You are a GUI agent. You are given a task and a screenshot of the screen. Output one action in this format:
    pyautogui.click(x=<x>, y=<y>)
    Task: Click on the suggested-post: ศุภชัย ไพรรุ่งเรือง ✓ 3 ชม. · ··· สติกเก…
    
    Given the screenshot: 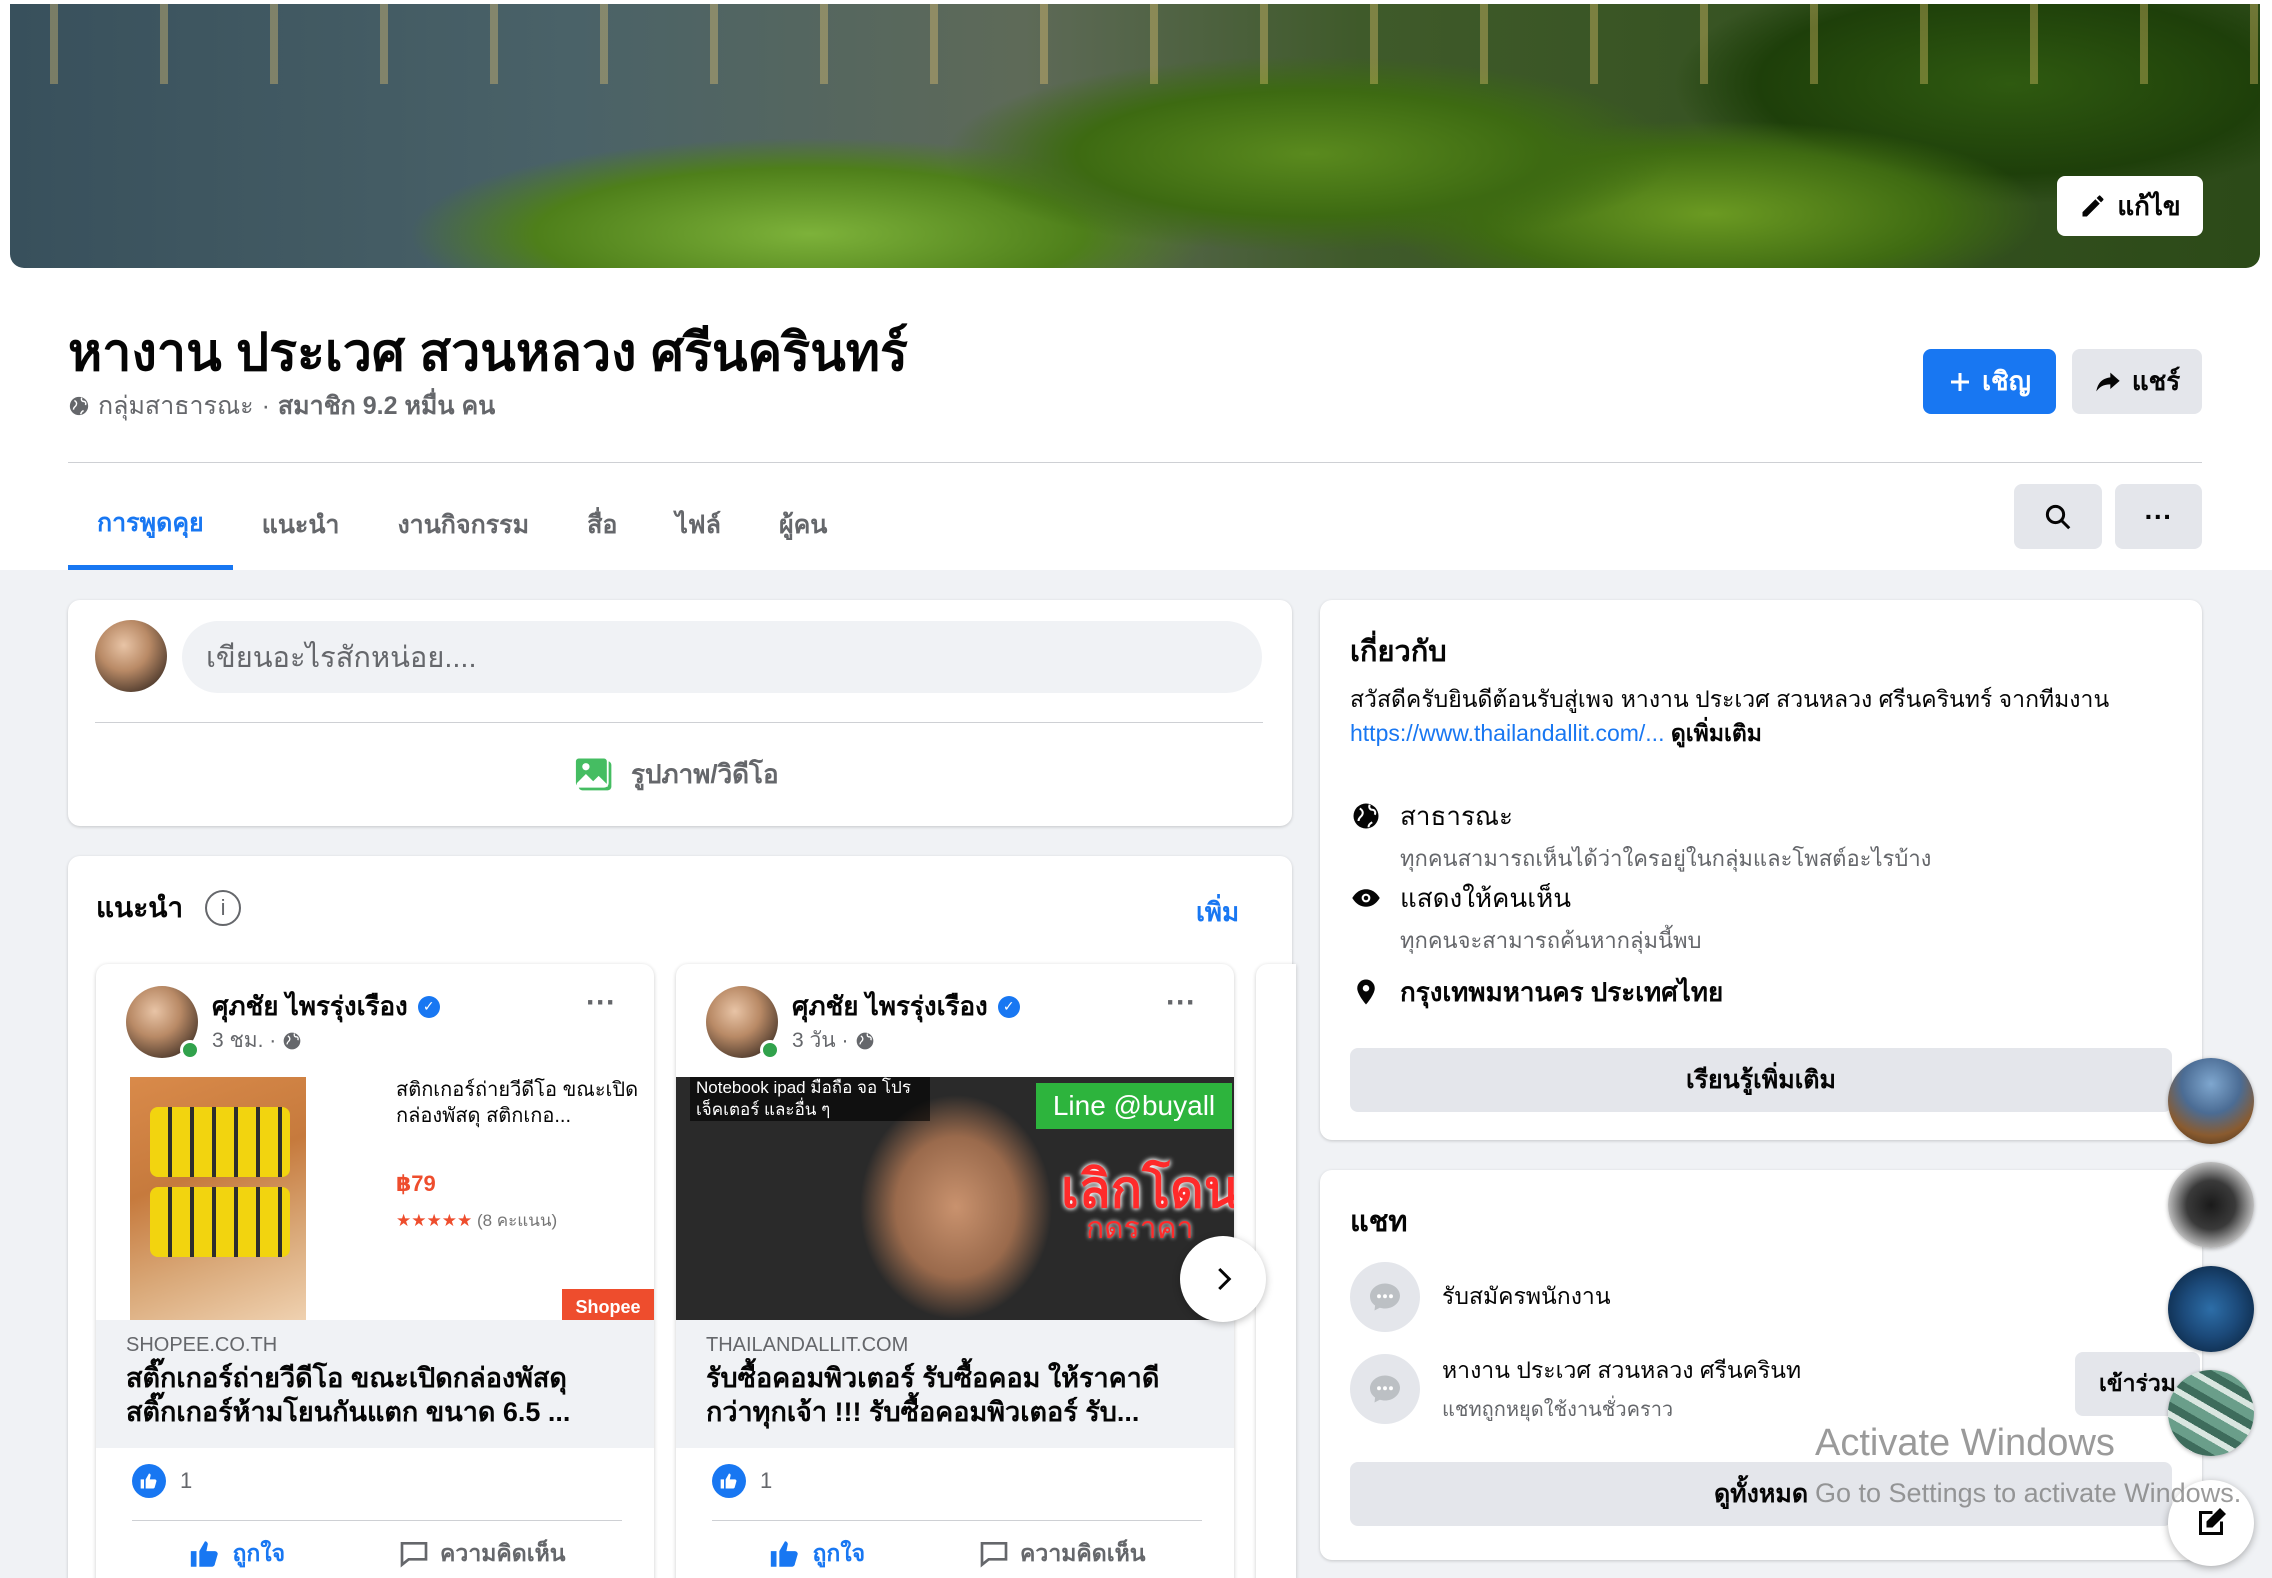 What is the action you would take?
    pyautogui.click(x=375, y=1271)
    